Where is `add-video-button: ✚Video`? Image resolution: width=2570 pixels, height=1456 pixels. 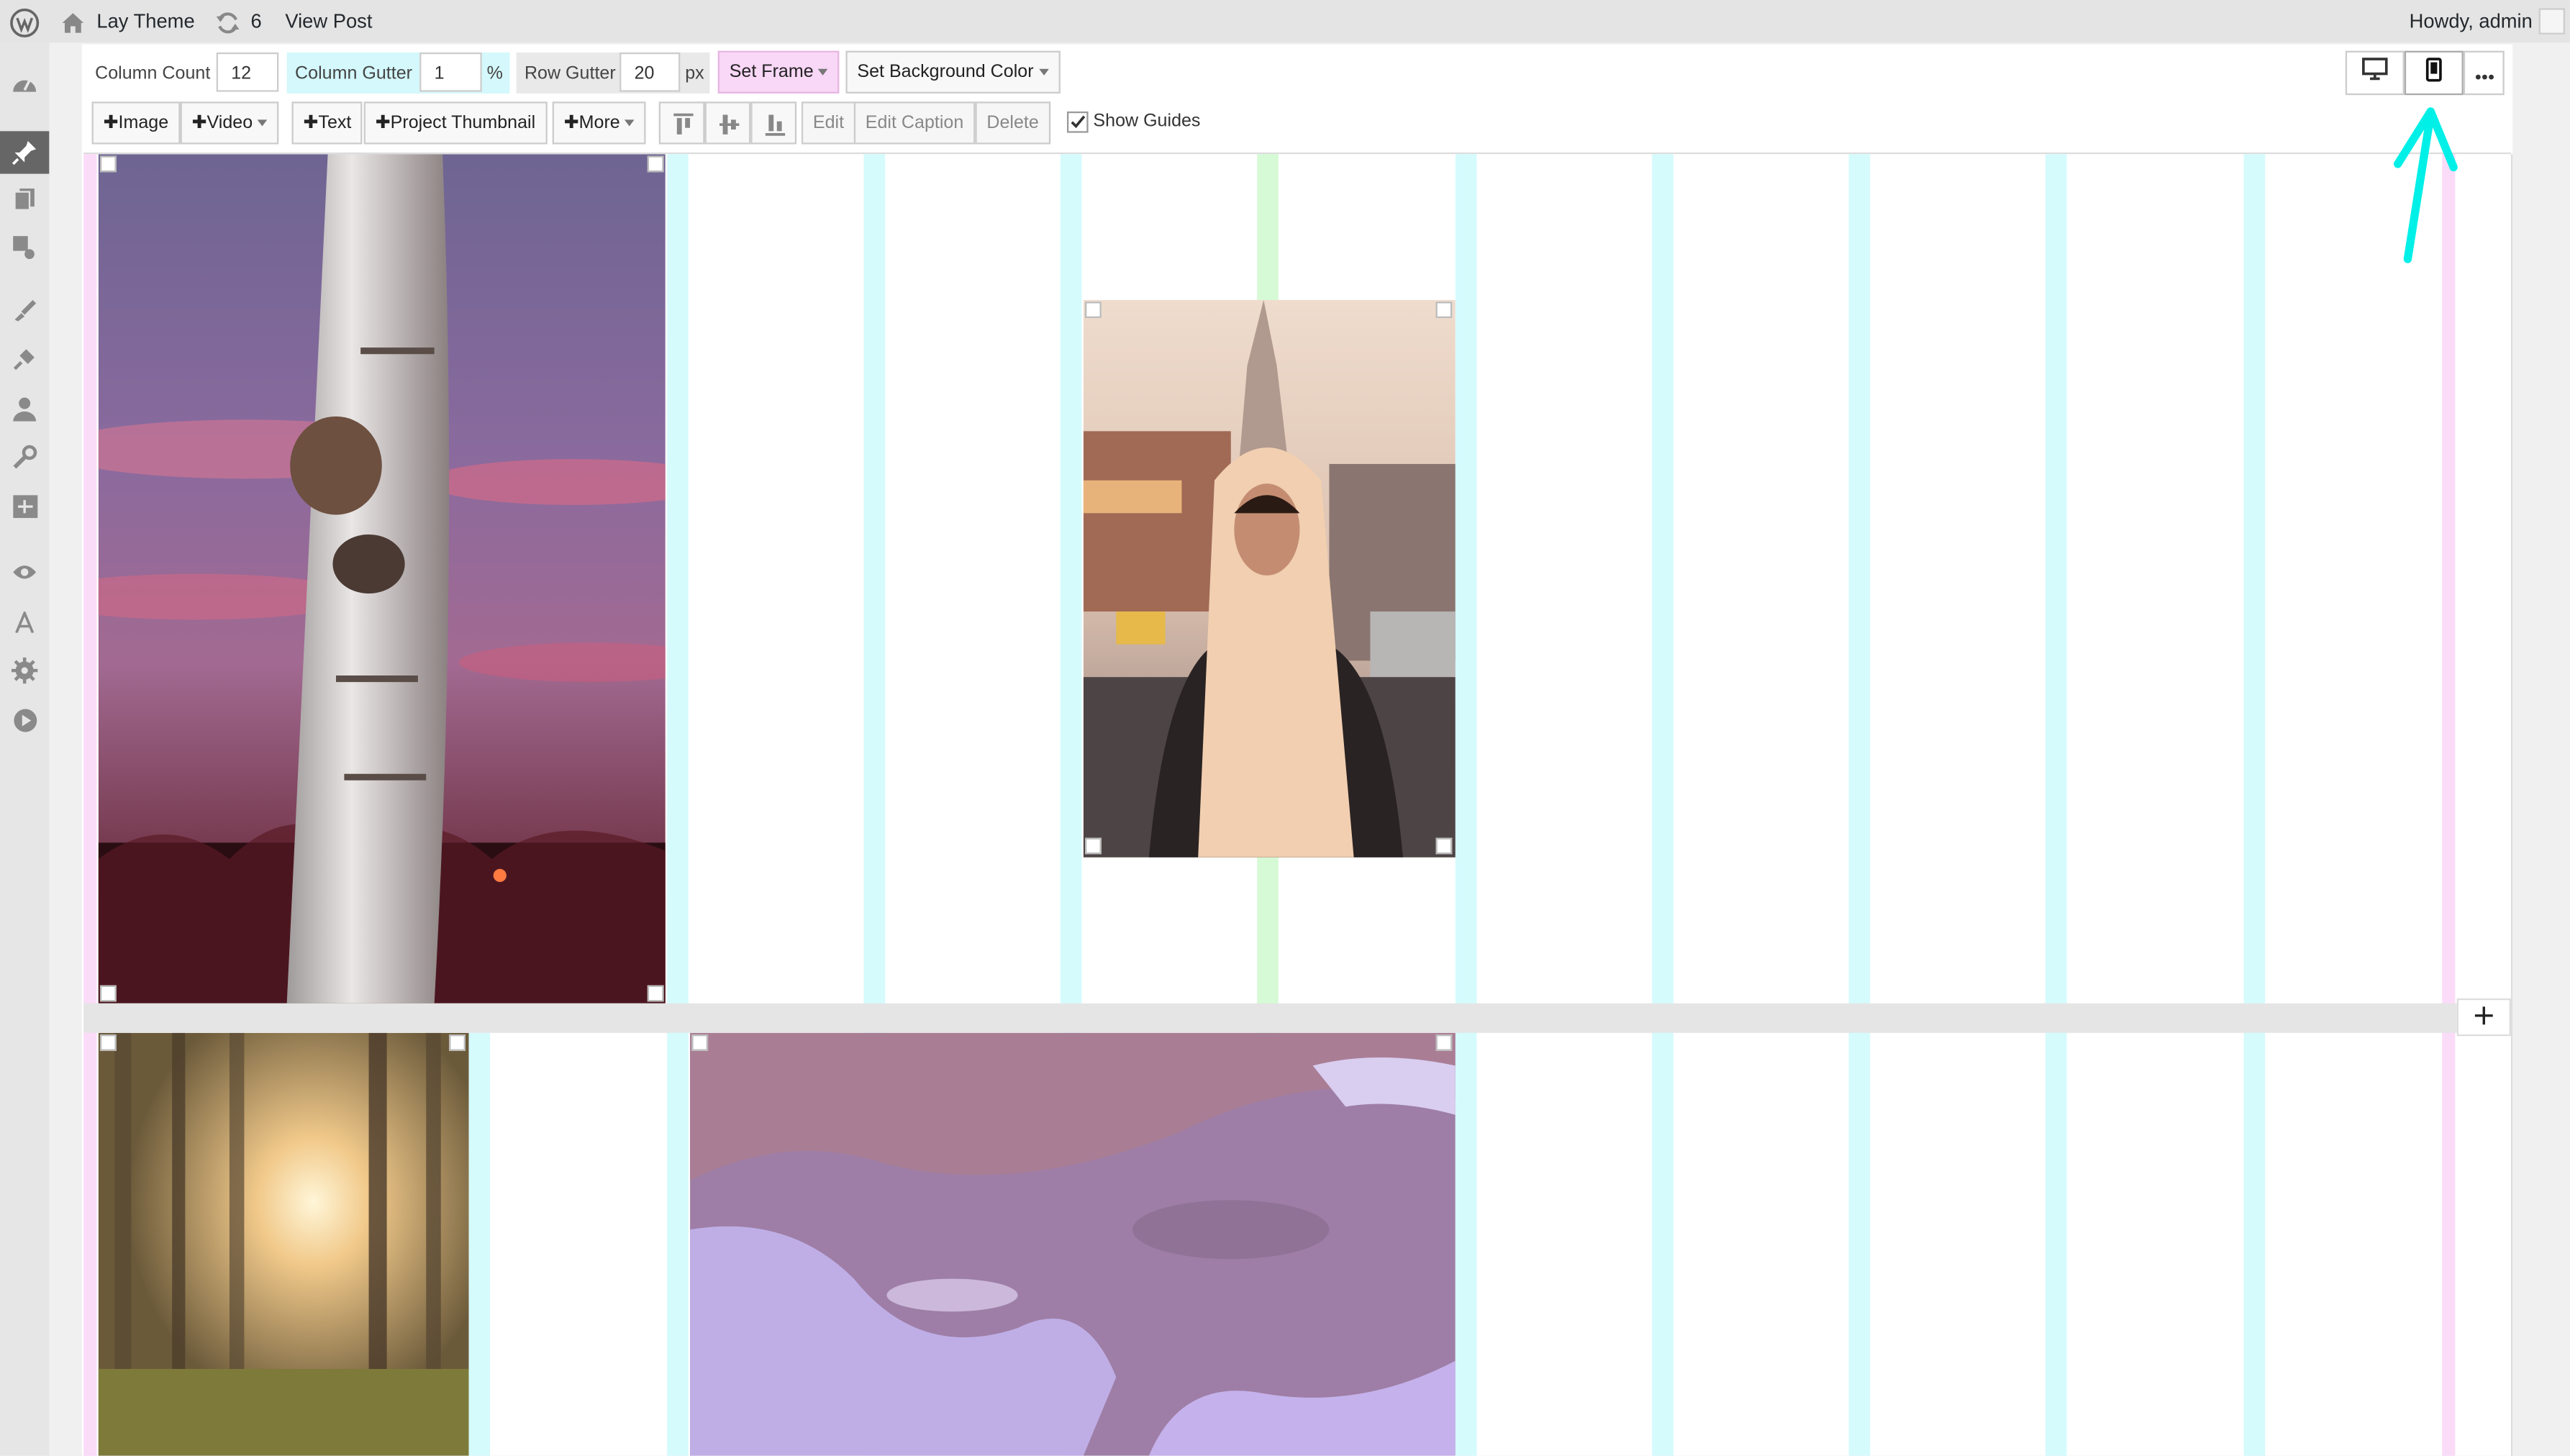 add-video-button: ✚Video is located at coordinates (230, 123).